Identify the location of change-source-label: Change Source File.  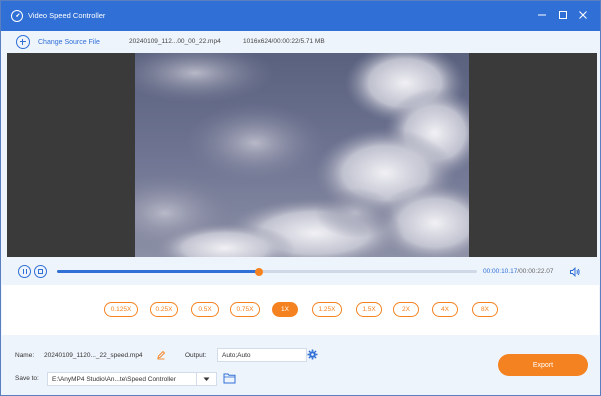
(69, 42).